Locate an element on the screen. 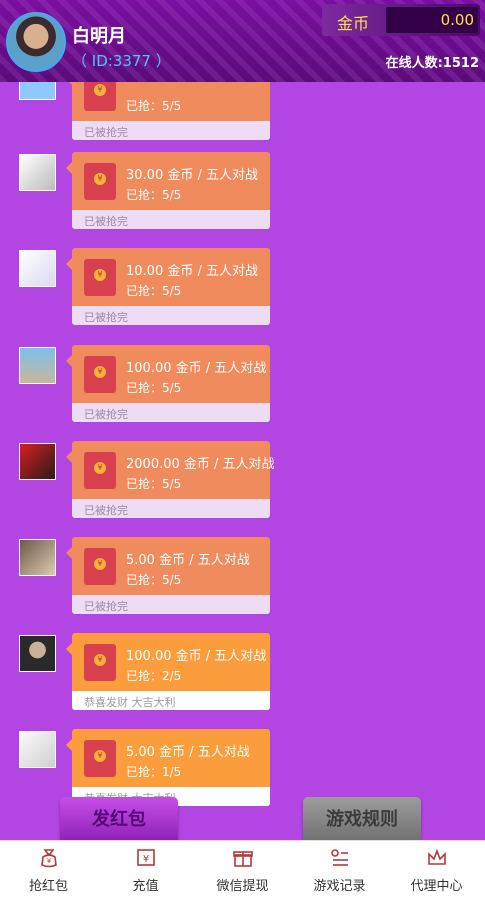 Image resolution: width=485 pixels, height=900 pixels. red-packet-card: 10.00 金币 / 五人对战 已抢：5/5 已被抢完 is located at coordinates (168, 286).